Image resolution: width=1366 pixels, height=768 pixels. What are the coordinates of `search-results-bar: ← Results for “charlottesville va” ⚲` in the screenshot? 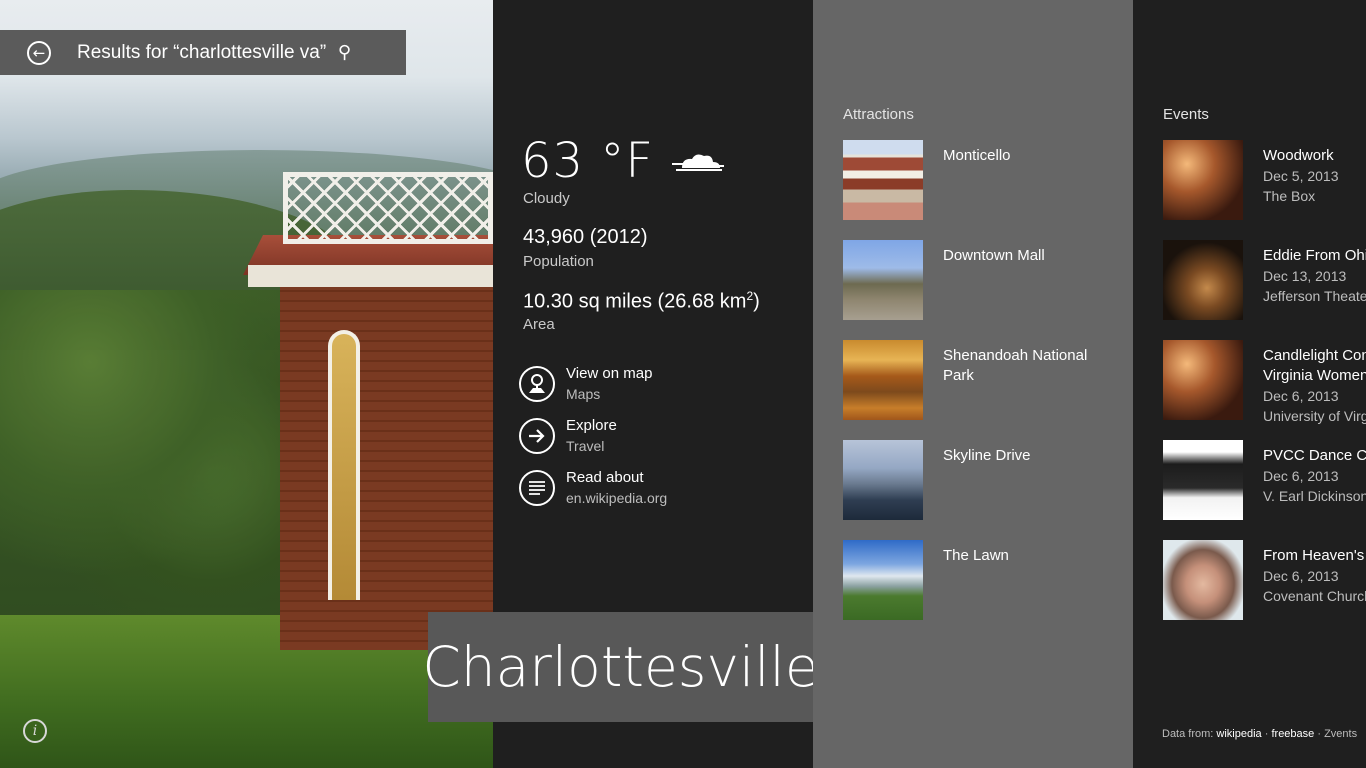 It's located at (203, 52).